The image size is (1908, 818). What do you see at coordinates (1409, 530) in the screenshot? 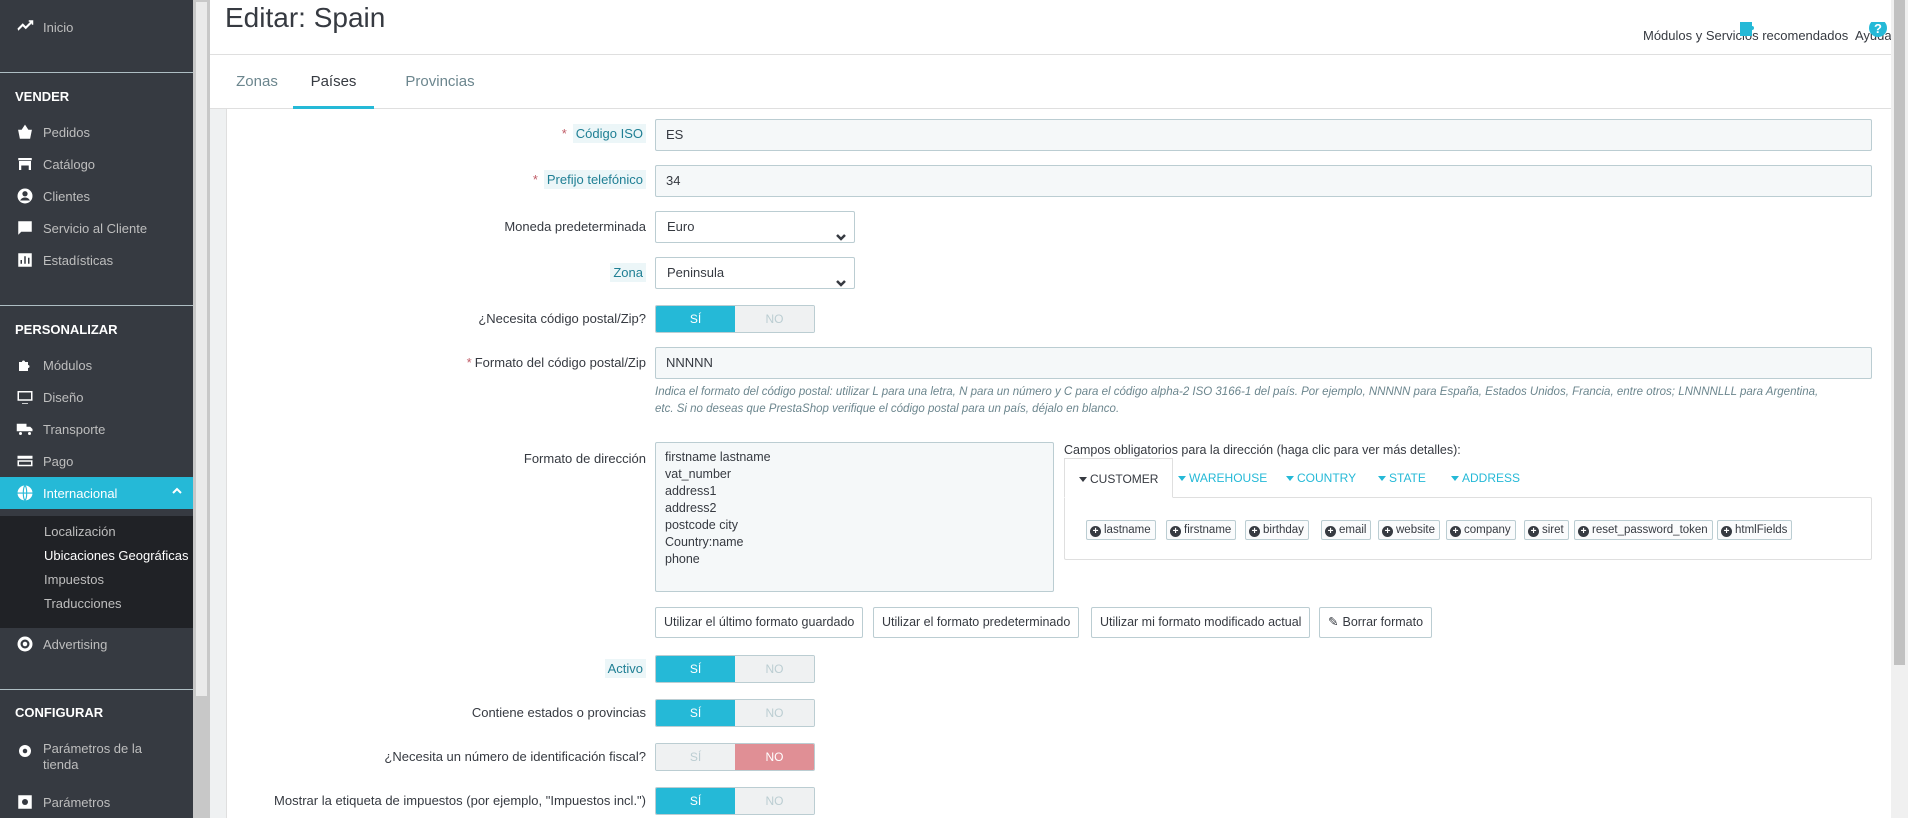
I see `field-chip-website: + website` at bounding box center [1409, 530].